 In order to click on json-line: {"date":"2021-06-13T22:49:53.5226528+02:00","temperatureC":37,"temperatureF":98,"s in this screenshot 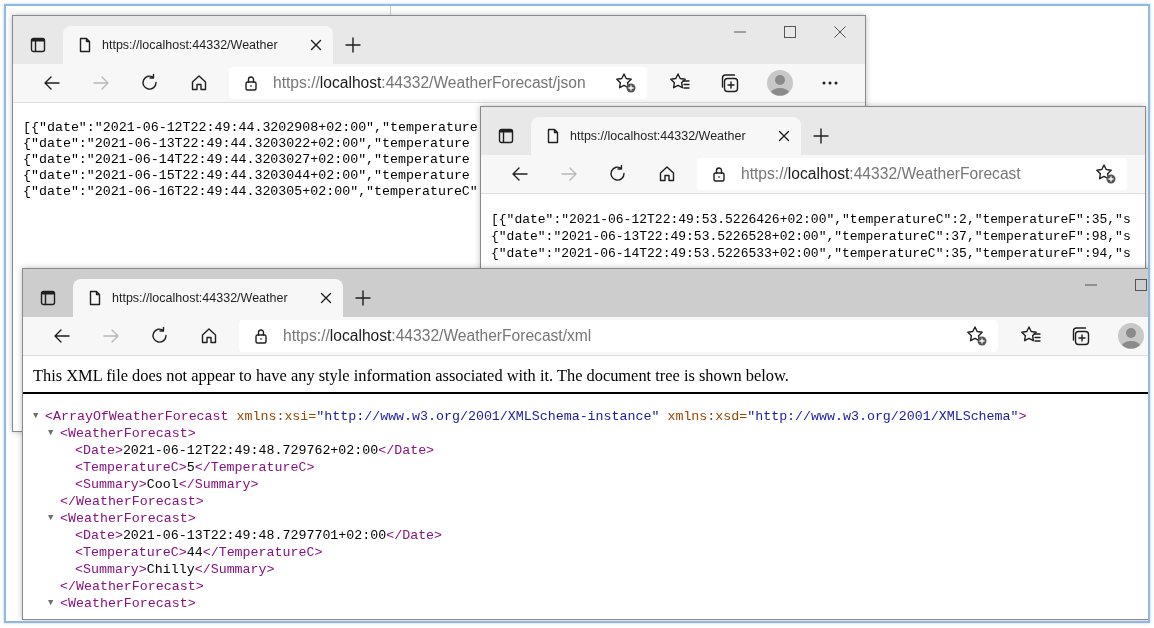, I will do `click(811, 236)`.